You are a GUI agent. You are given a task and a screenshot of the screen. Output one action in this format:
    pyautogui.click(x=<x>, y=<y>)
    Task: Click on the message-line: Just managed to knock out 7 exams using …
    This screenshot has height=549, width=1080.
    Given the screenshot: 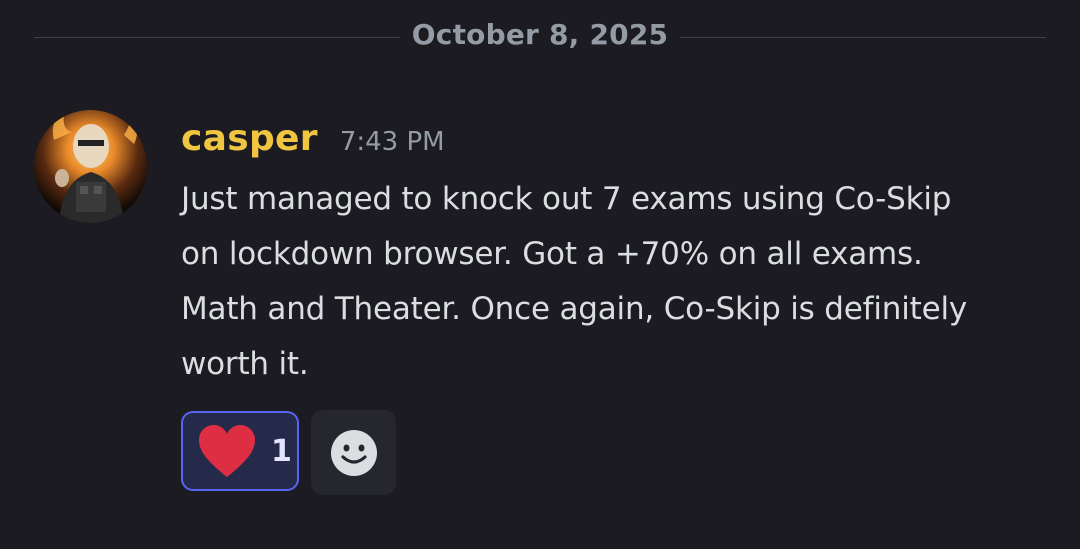 What is the action you would take?
    pyautogui.click(x=566, y=199)
    